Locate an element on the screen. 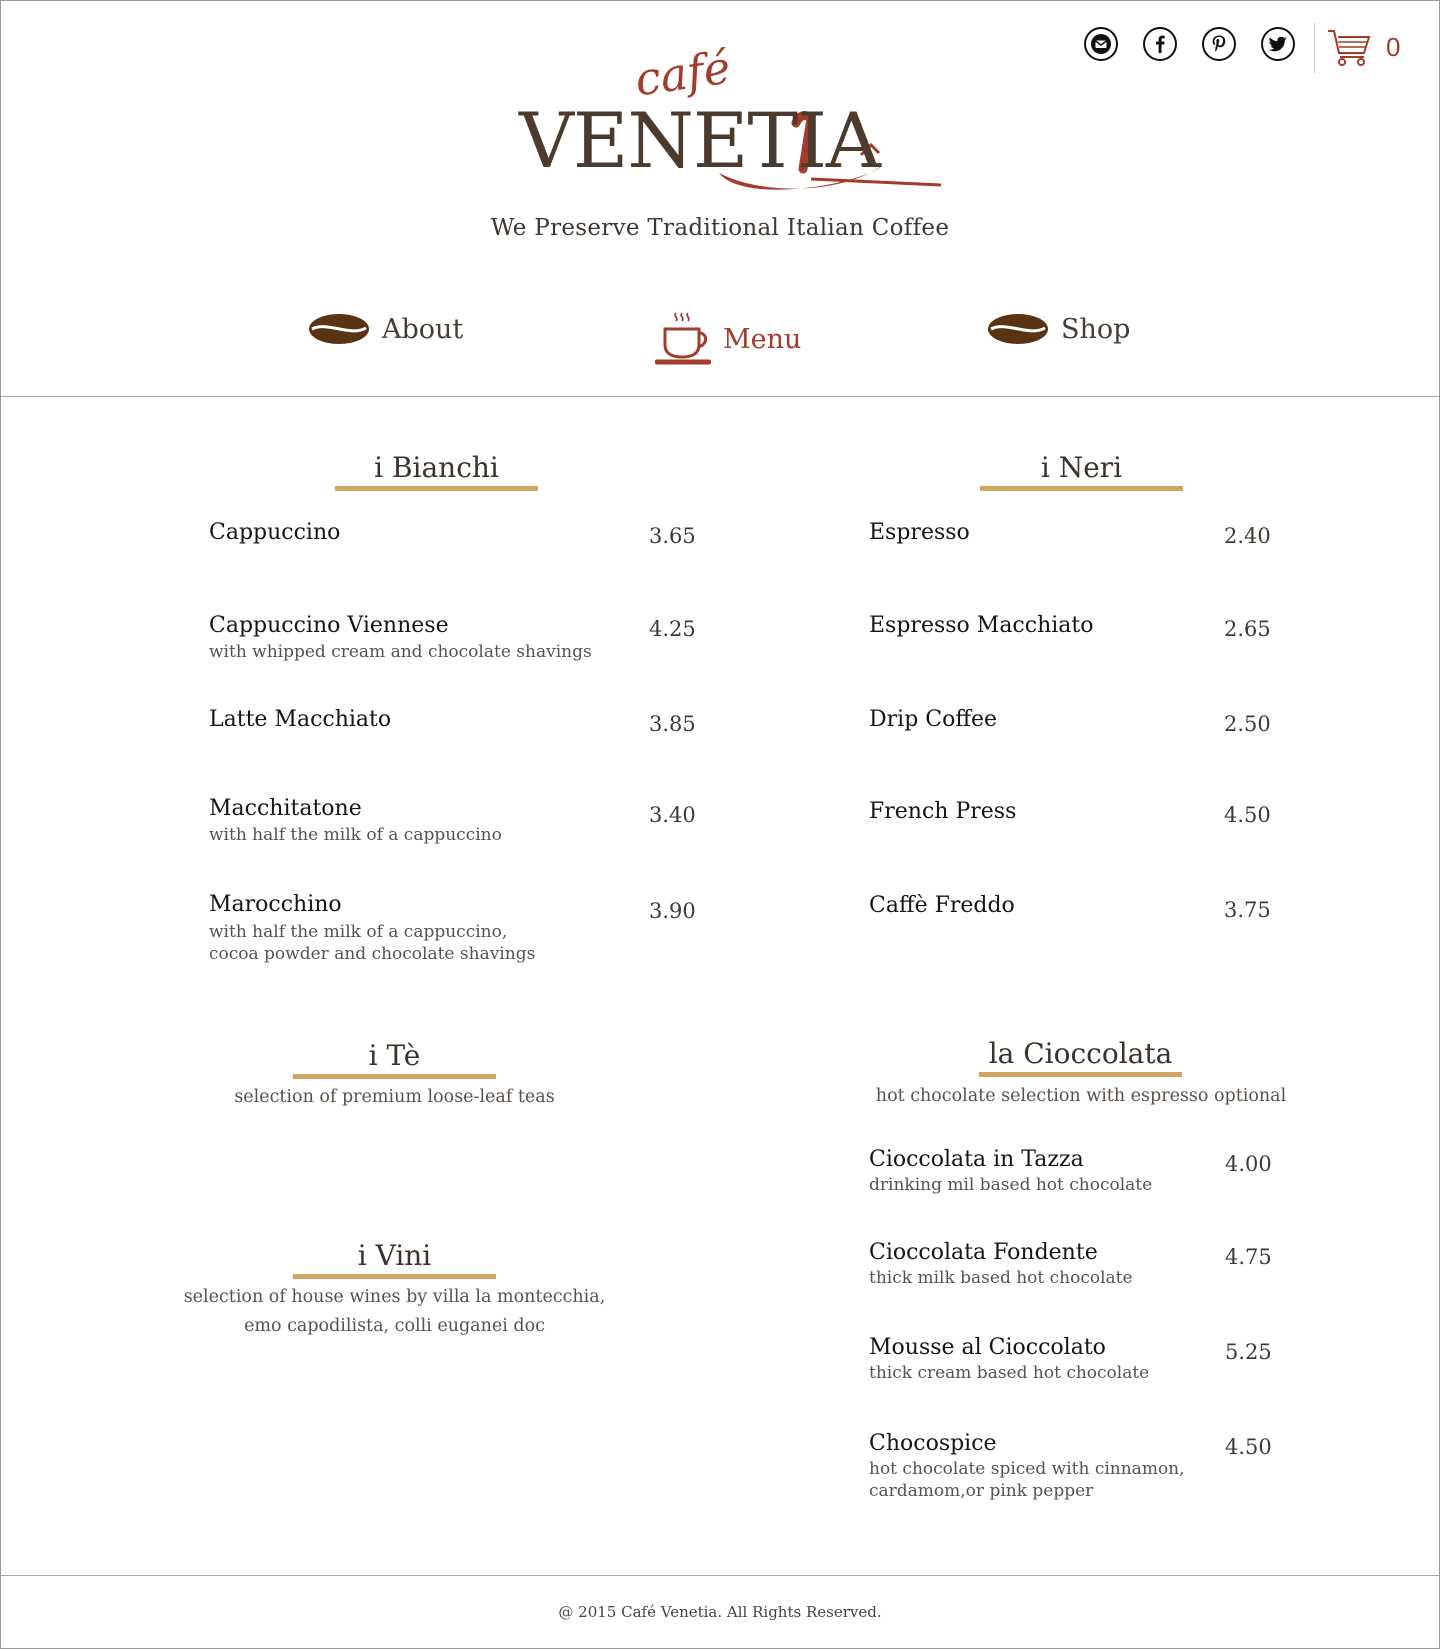  menu-item-price: 2.65 is located at coordinates (1247, 629).